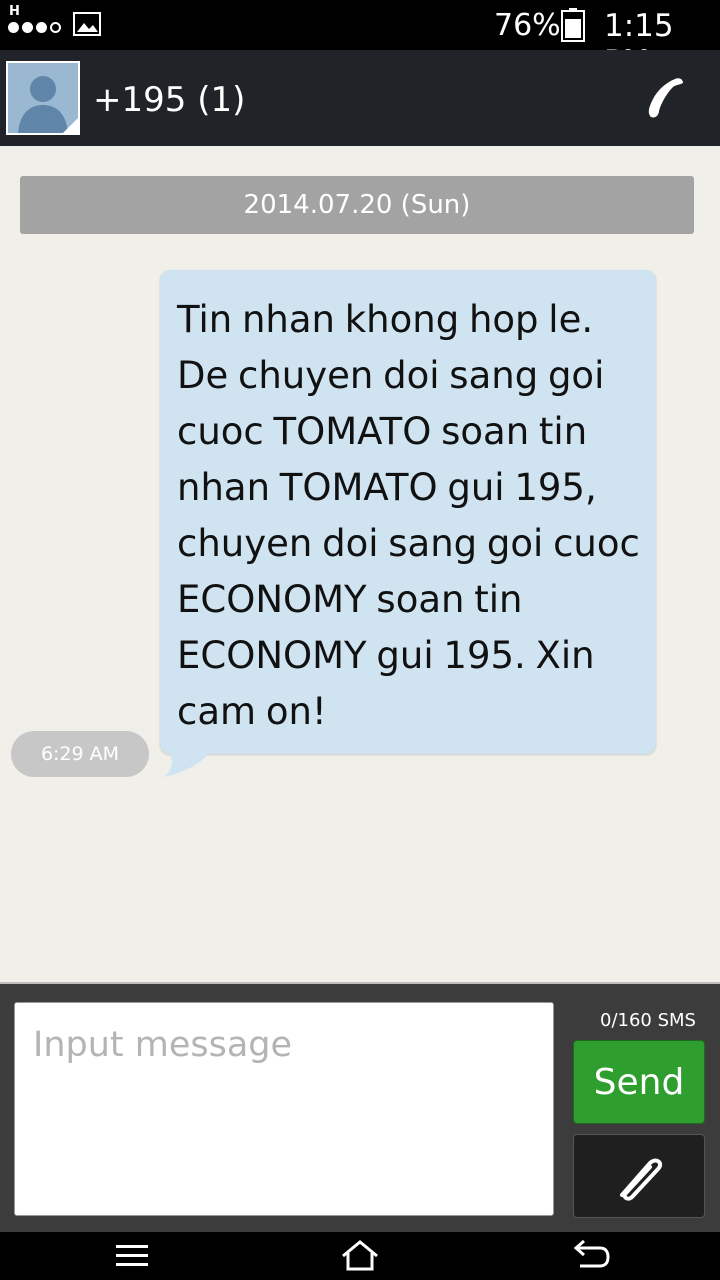 Image resolution: width=720 pixels, height=1280 pixels. What do you see at coordinates (169, 100) in the screenshot?
I see `contact-name: +195 (1)` at bounding box center [169, 100].